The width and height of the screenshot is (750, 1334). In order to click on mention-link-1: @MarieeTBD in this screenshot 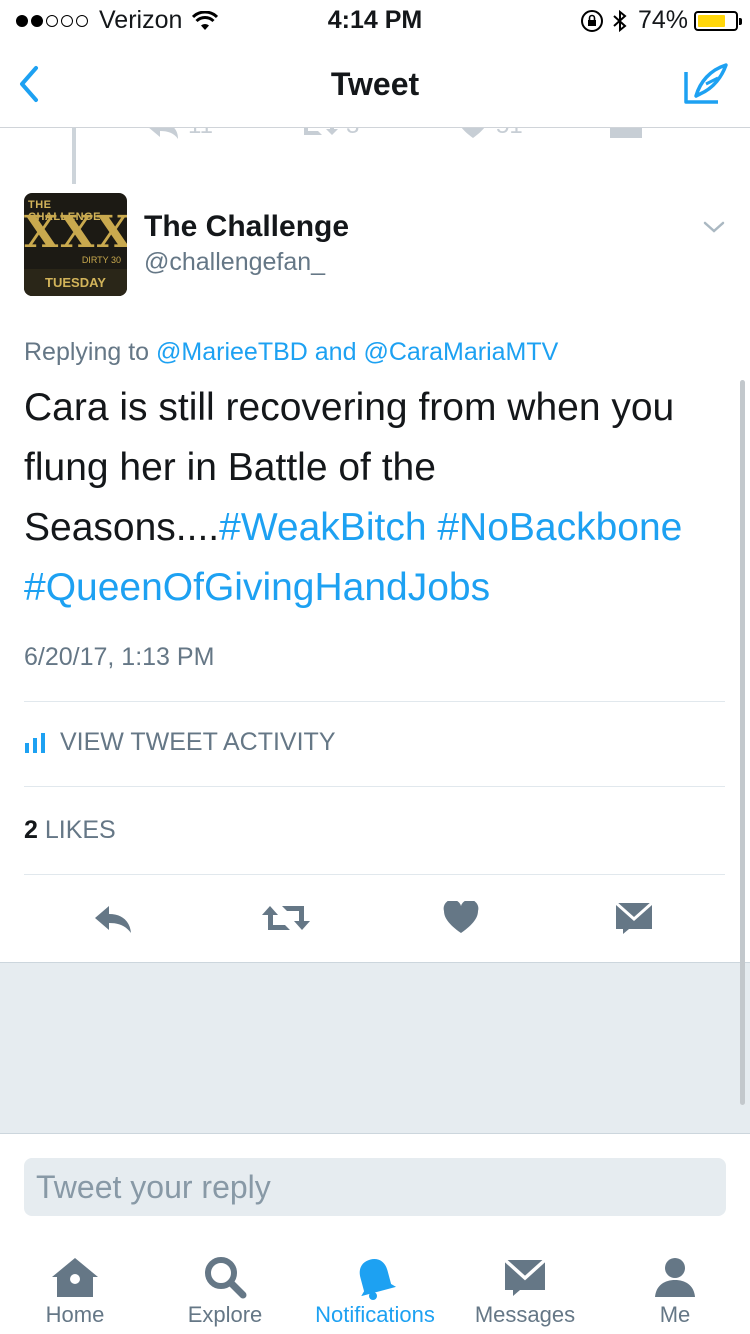, I will do `click(232, 352)`.